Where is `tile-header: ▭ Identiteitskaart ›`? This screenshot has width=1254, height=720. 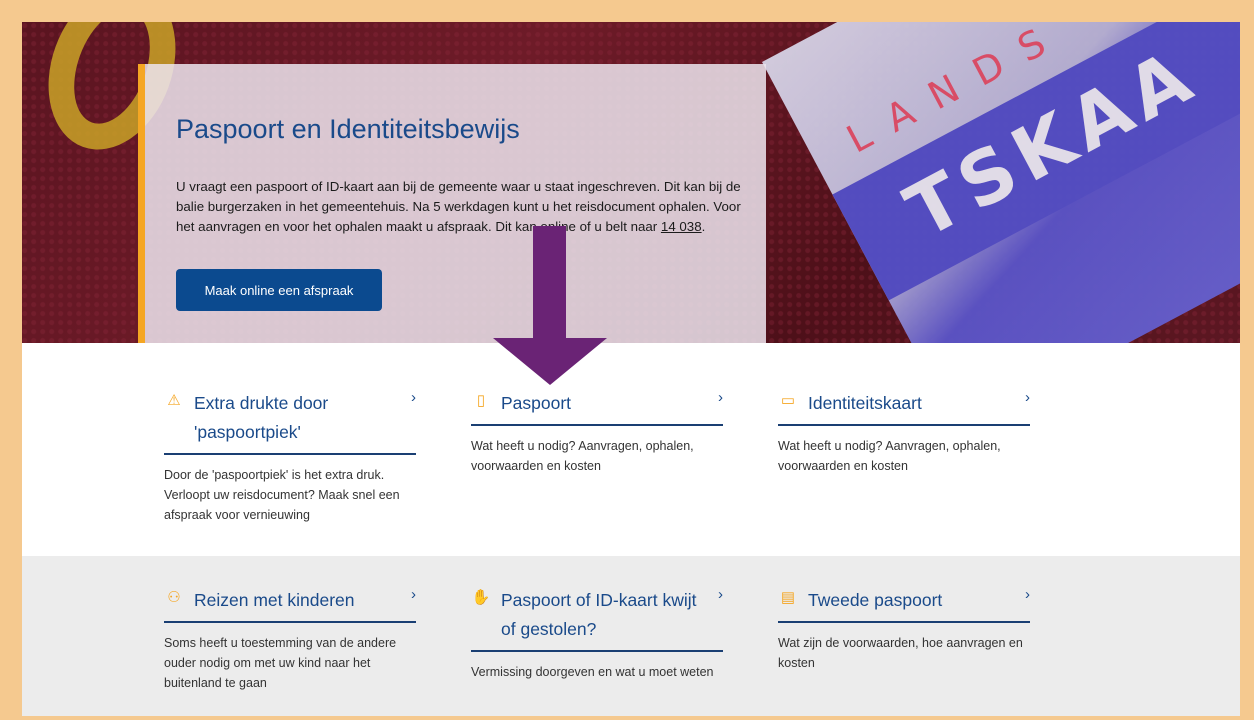 tile-header: ▭ Identiteitskaart › is located at coordinates (904, 407).